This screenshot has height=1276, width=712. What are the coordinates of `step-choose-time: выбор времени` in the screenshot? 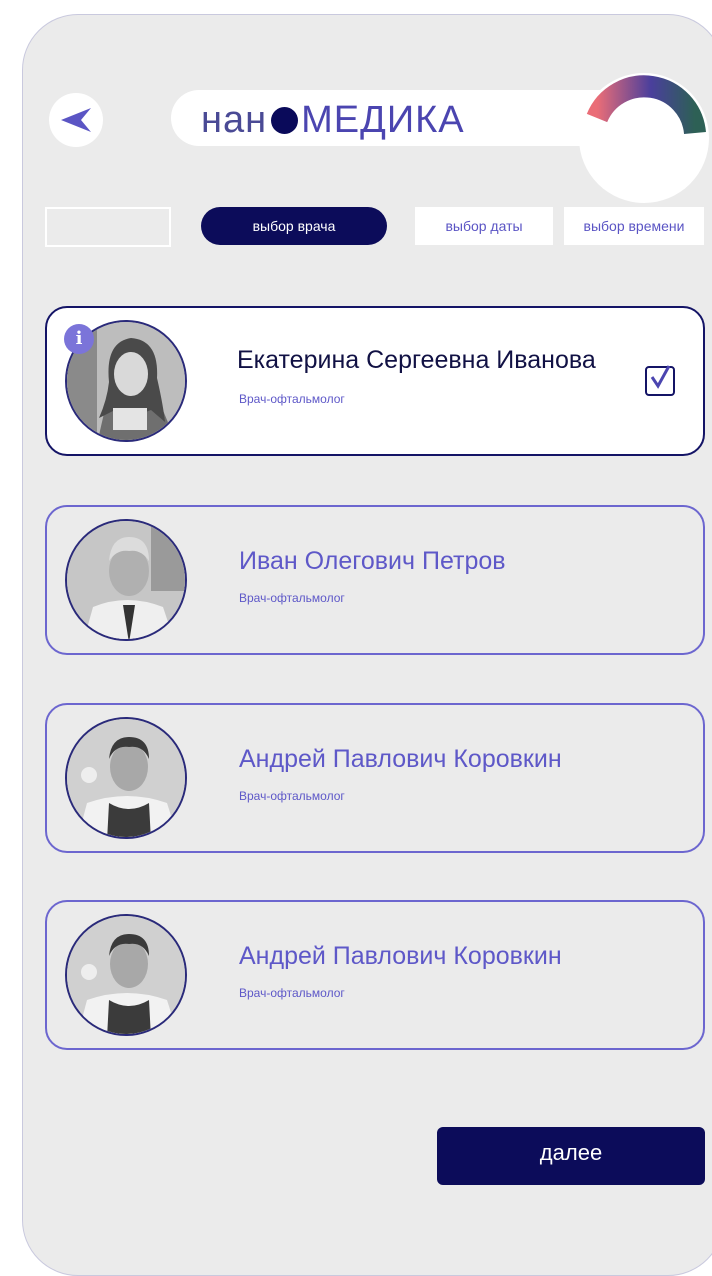 It's located at (634, 226).